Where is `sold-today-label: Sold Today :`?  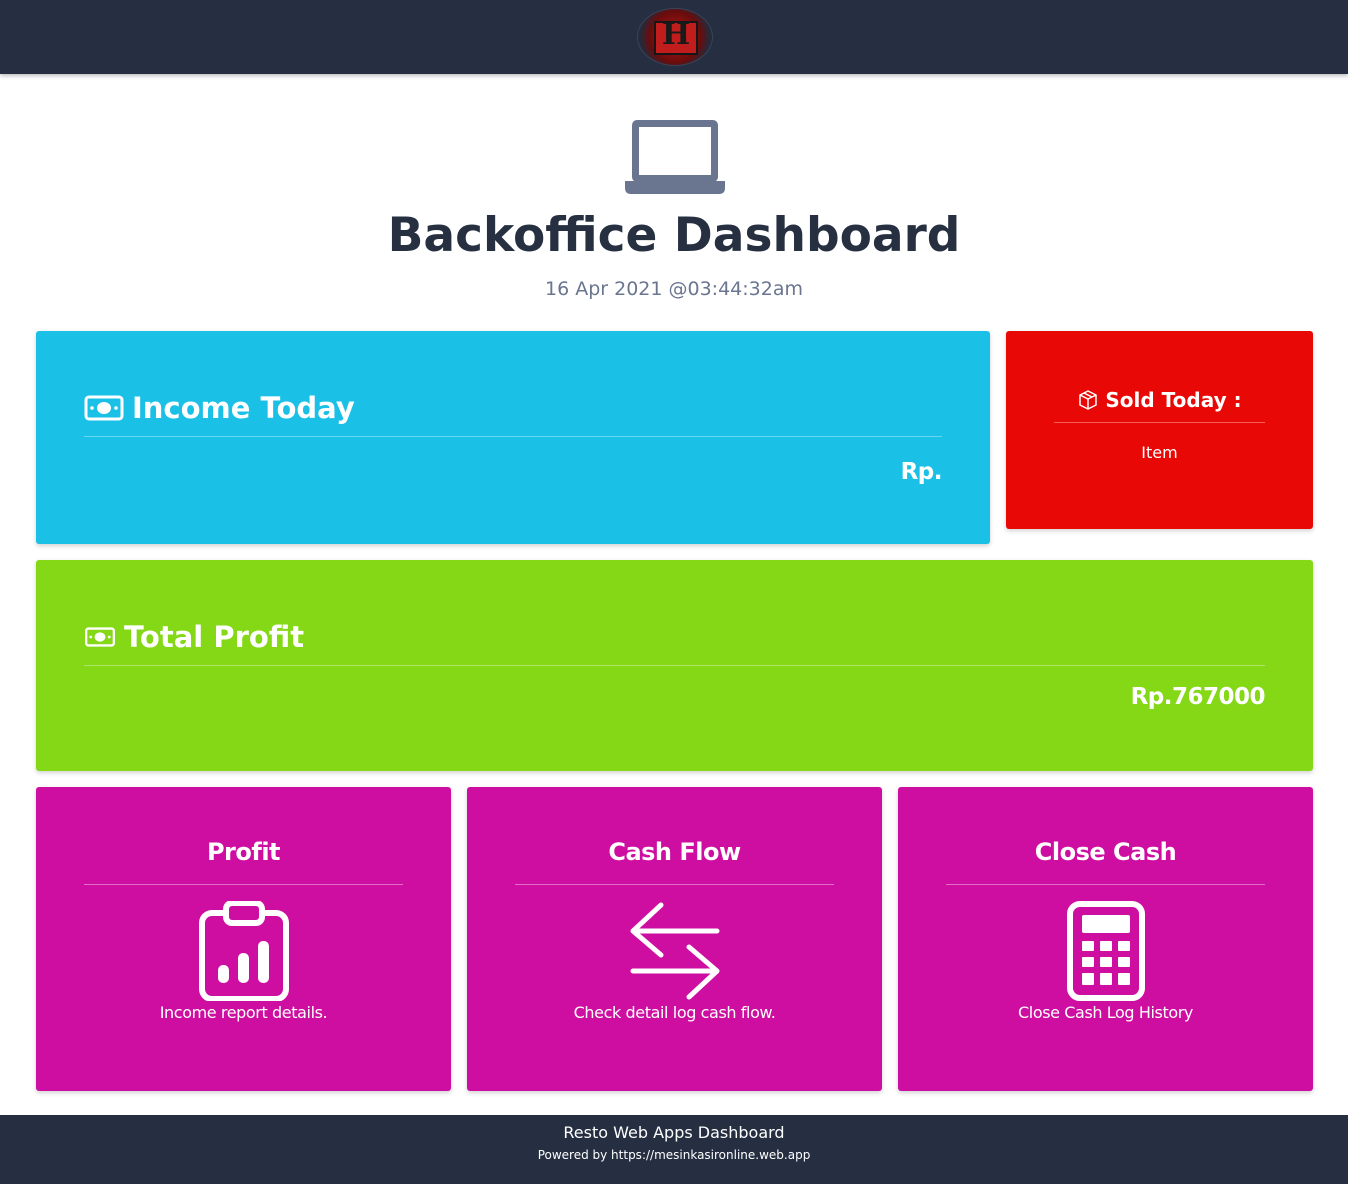
sold-today-label: Sold Today : is located at coordinates (1173, 399).